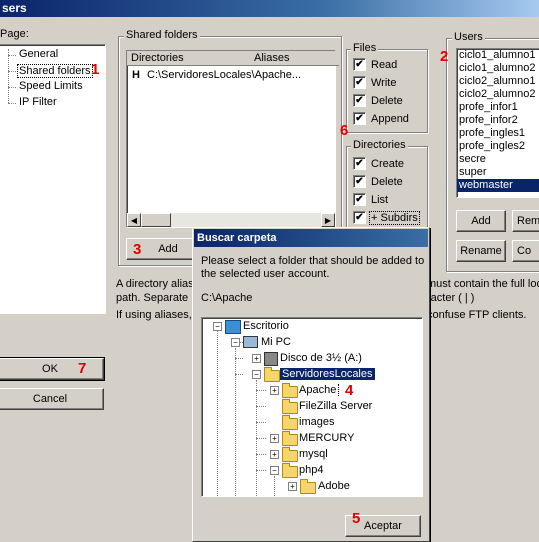  I want to click on user-item: secre, so click(498, 159).